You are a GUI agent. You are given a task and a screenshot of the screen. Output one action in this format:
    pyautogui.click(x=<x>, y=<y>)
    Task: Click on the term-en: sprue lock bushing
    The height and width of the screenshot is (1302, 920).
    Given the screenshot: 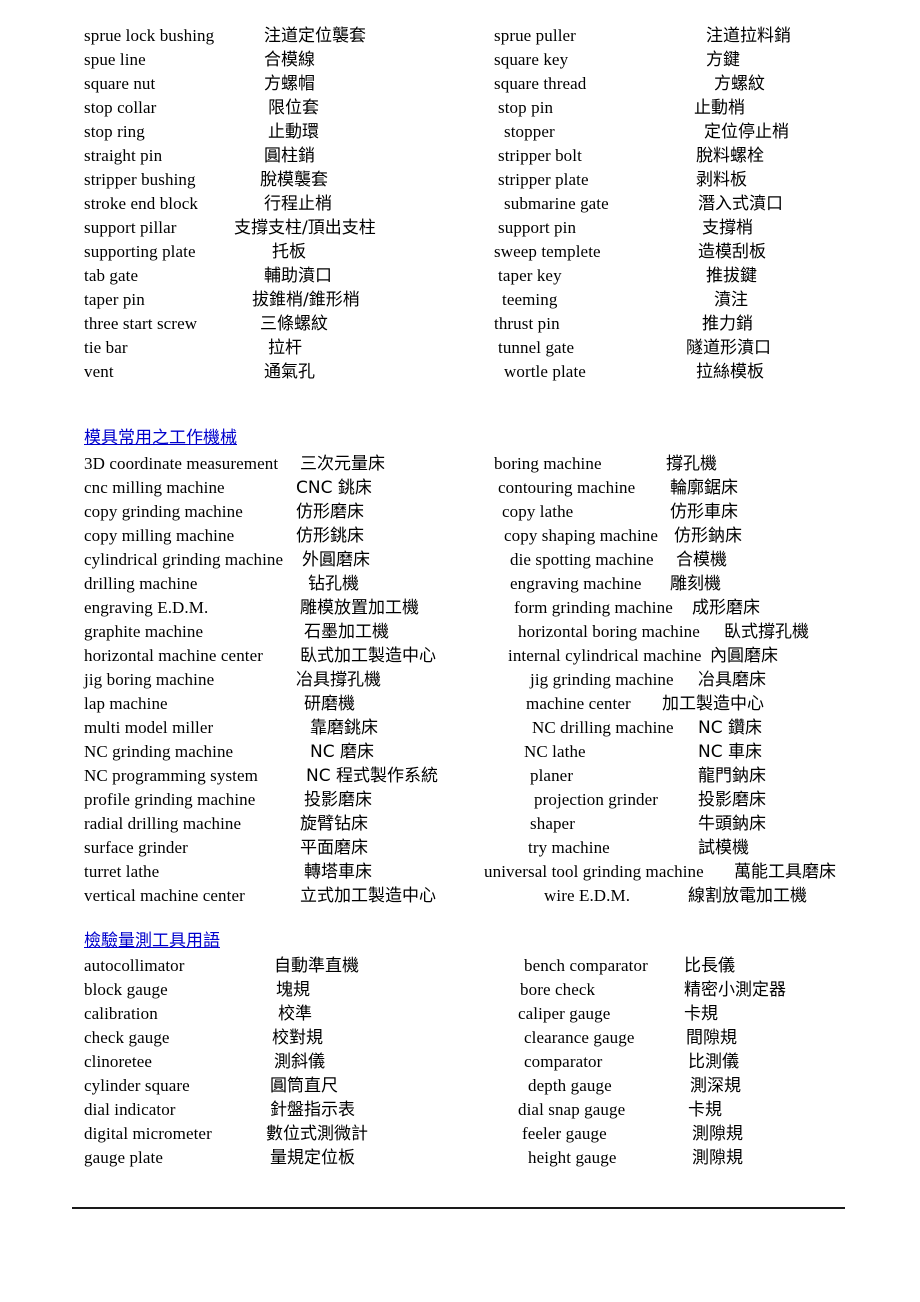 What is the action you would take?
    pyautogui.click(x=149, y=35)
    